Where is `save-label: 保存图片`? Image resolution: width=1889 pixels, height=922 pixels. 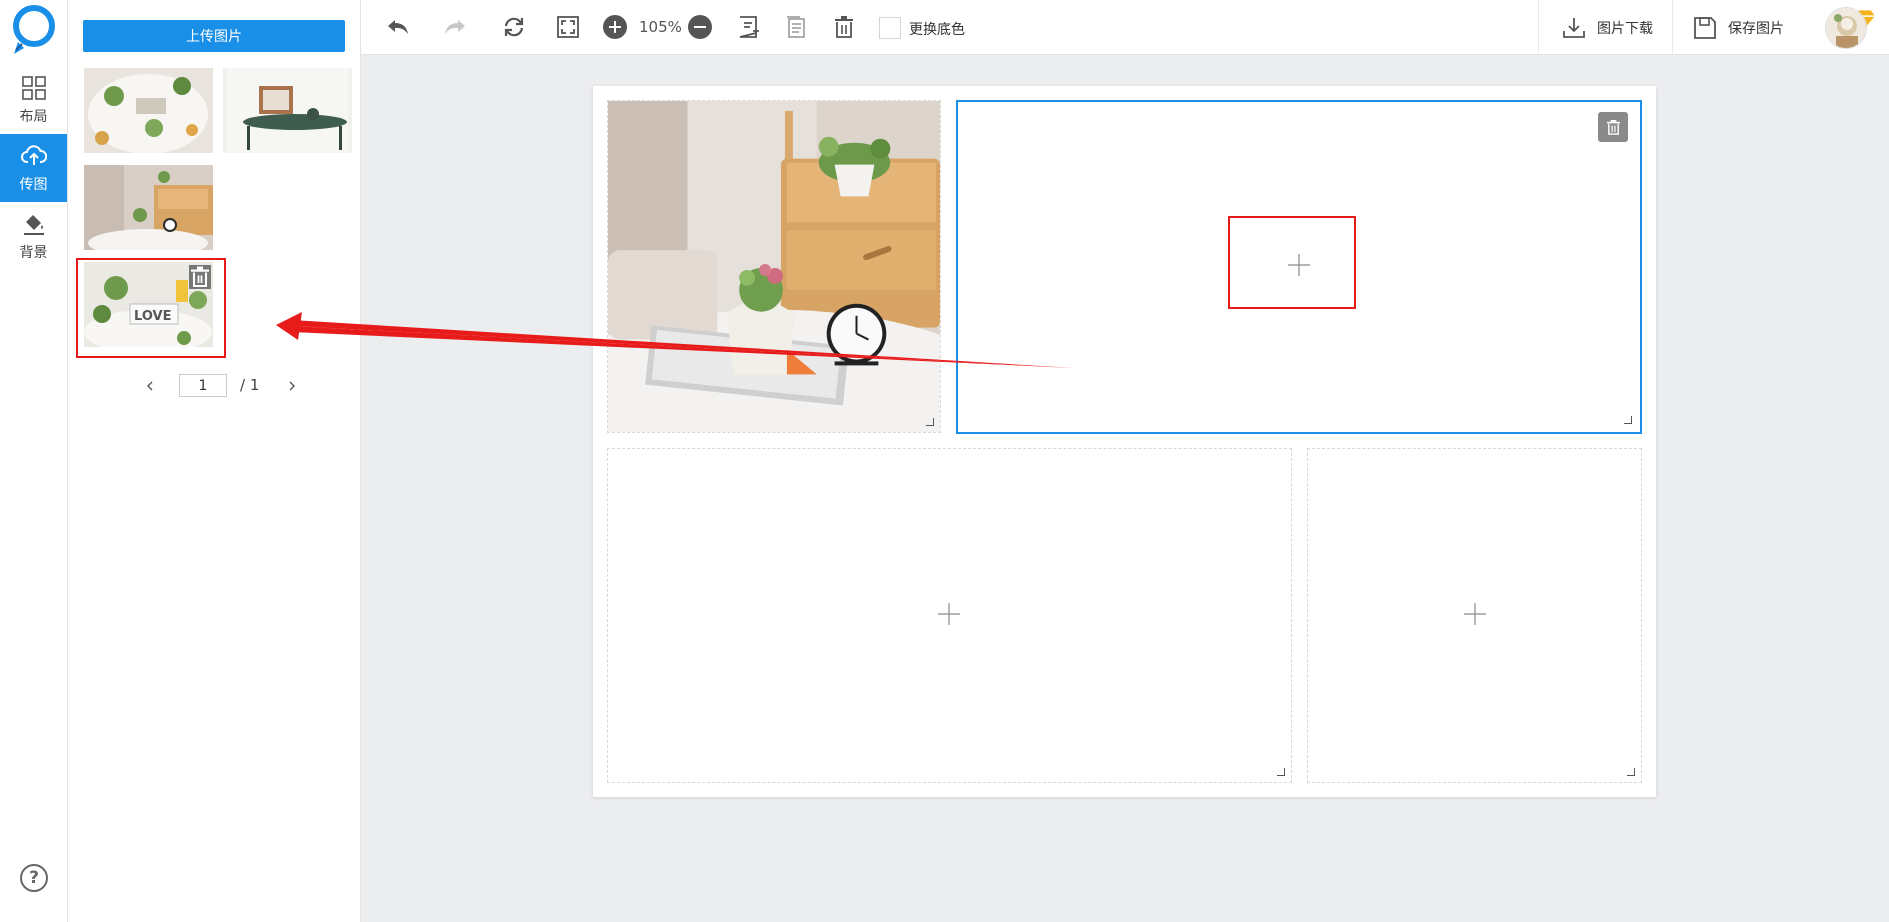 save-label: 保存图片 is located at coordinates (1756, 29).